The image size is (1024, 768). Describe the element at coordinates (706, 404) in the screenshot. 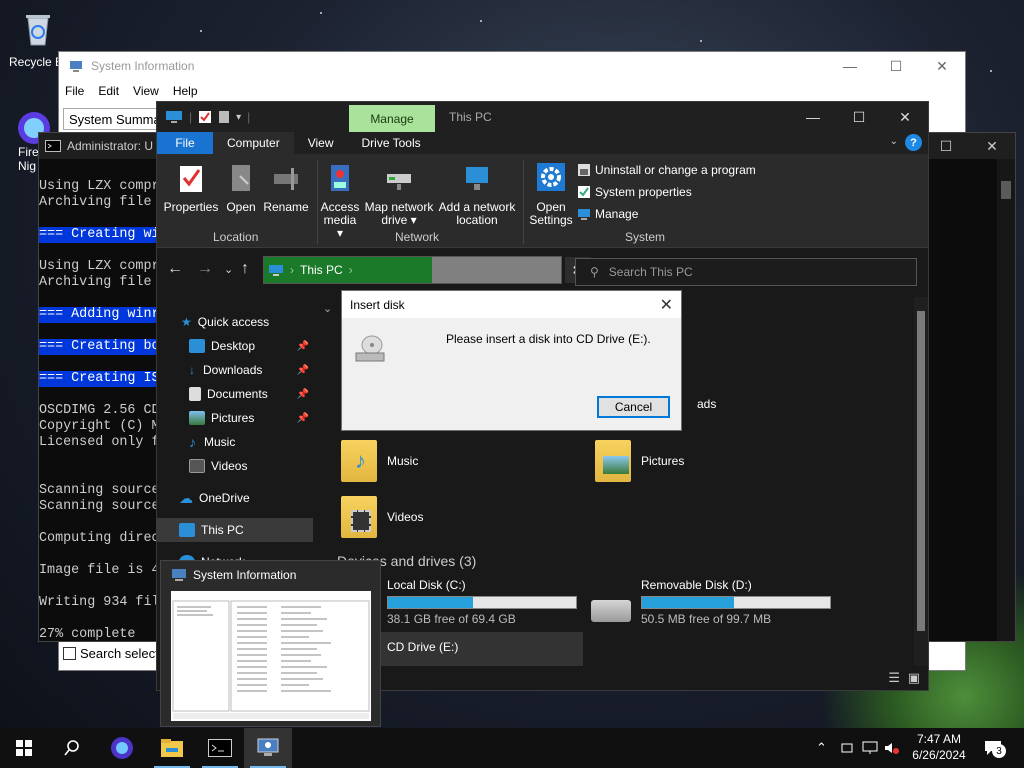

I see `downloads-folder-partial: ads` at that location.